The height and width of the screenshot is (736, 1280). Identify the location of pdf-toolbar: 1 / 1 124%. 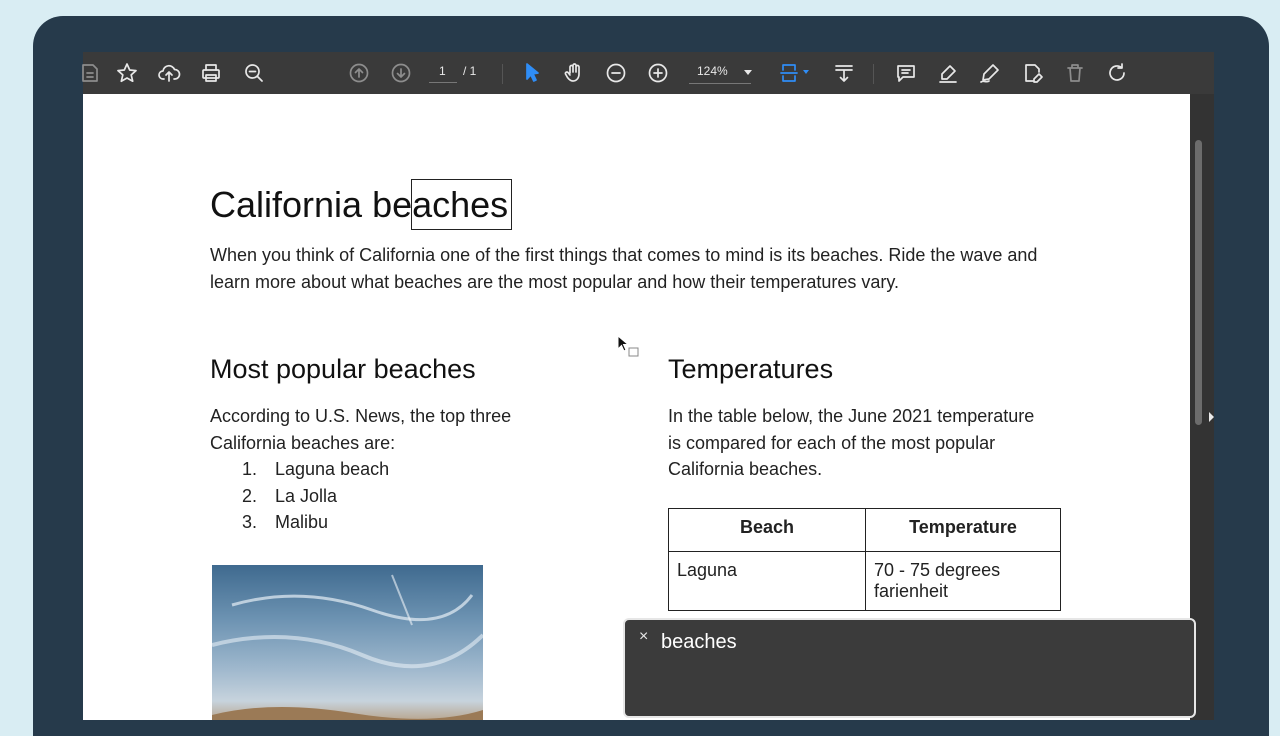
(648, 73).